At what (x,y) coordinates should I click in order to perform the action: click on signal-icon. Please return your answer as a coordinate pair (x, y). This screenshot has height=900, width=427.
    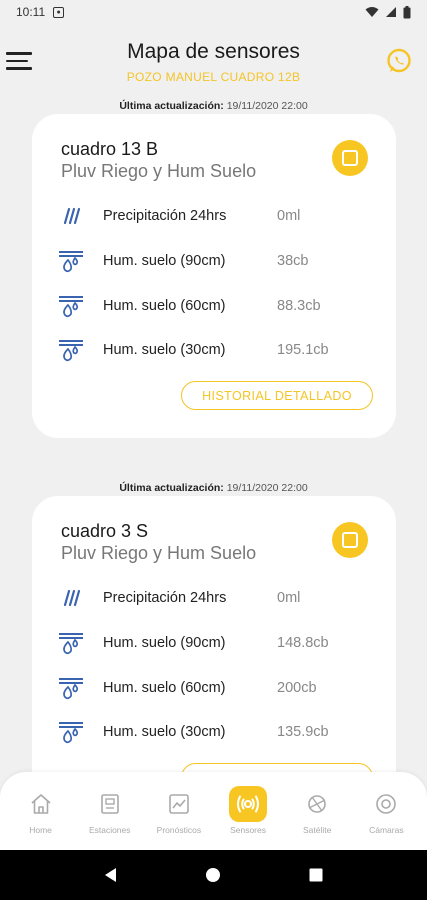
    Looking at the image, I should click on (391, 12).